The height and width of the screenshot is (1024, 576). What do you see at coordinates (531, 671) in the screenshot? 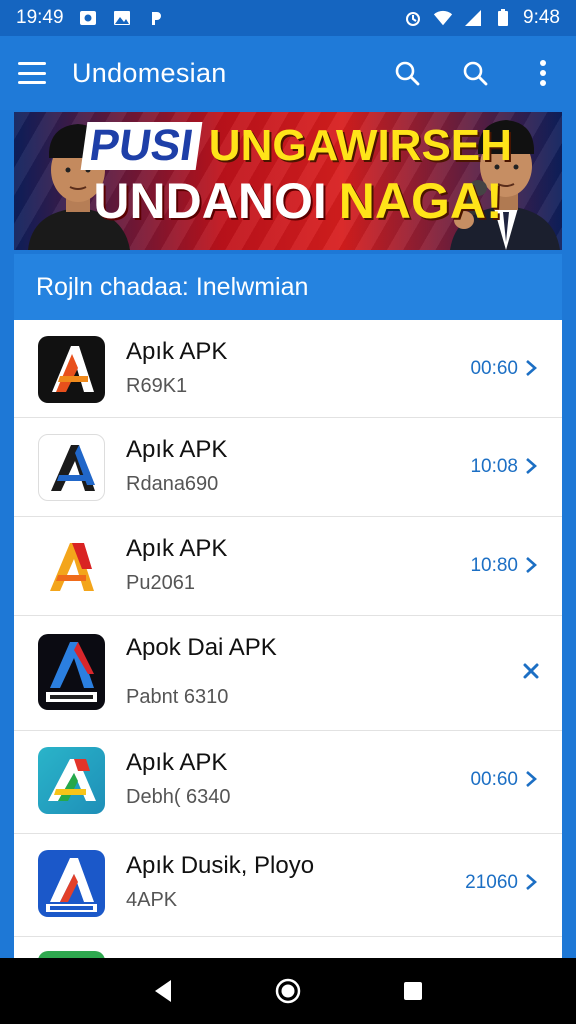
I see `close-icon` at bounding box center [531, 671].